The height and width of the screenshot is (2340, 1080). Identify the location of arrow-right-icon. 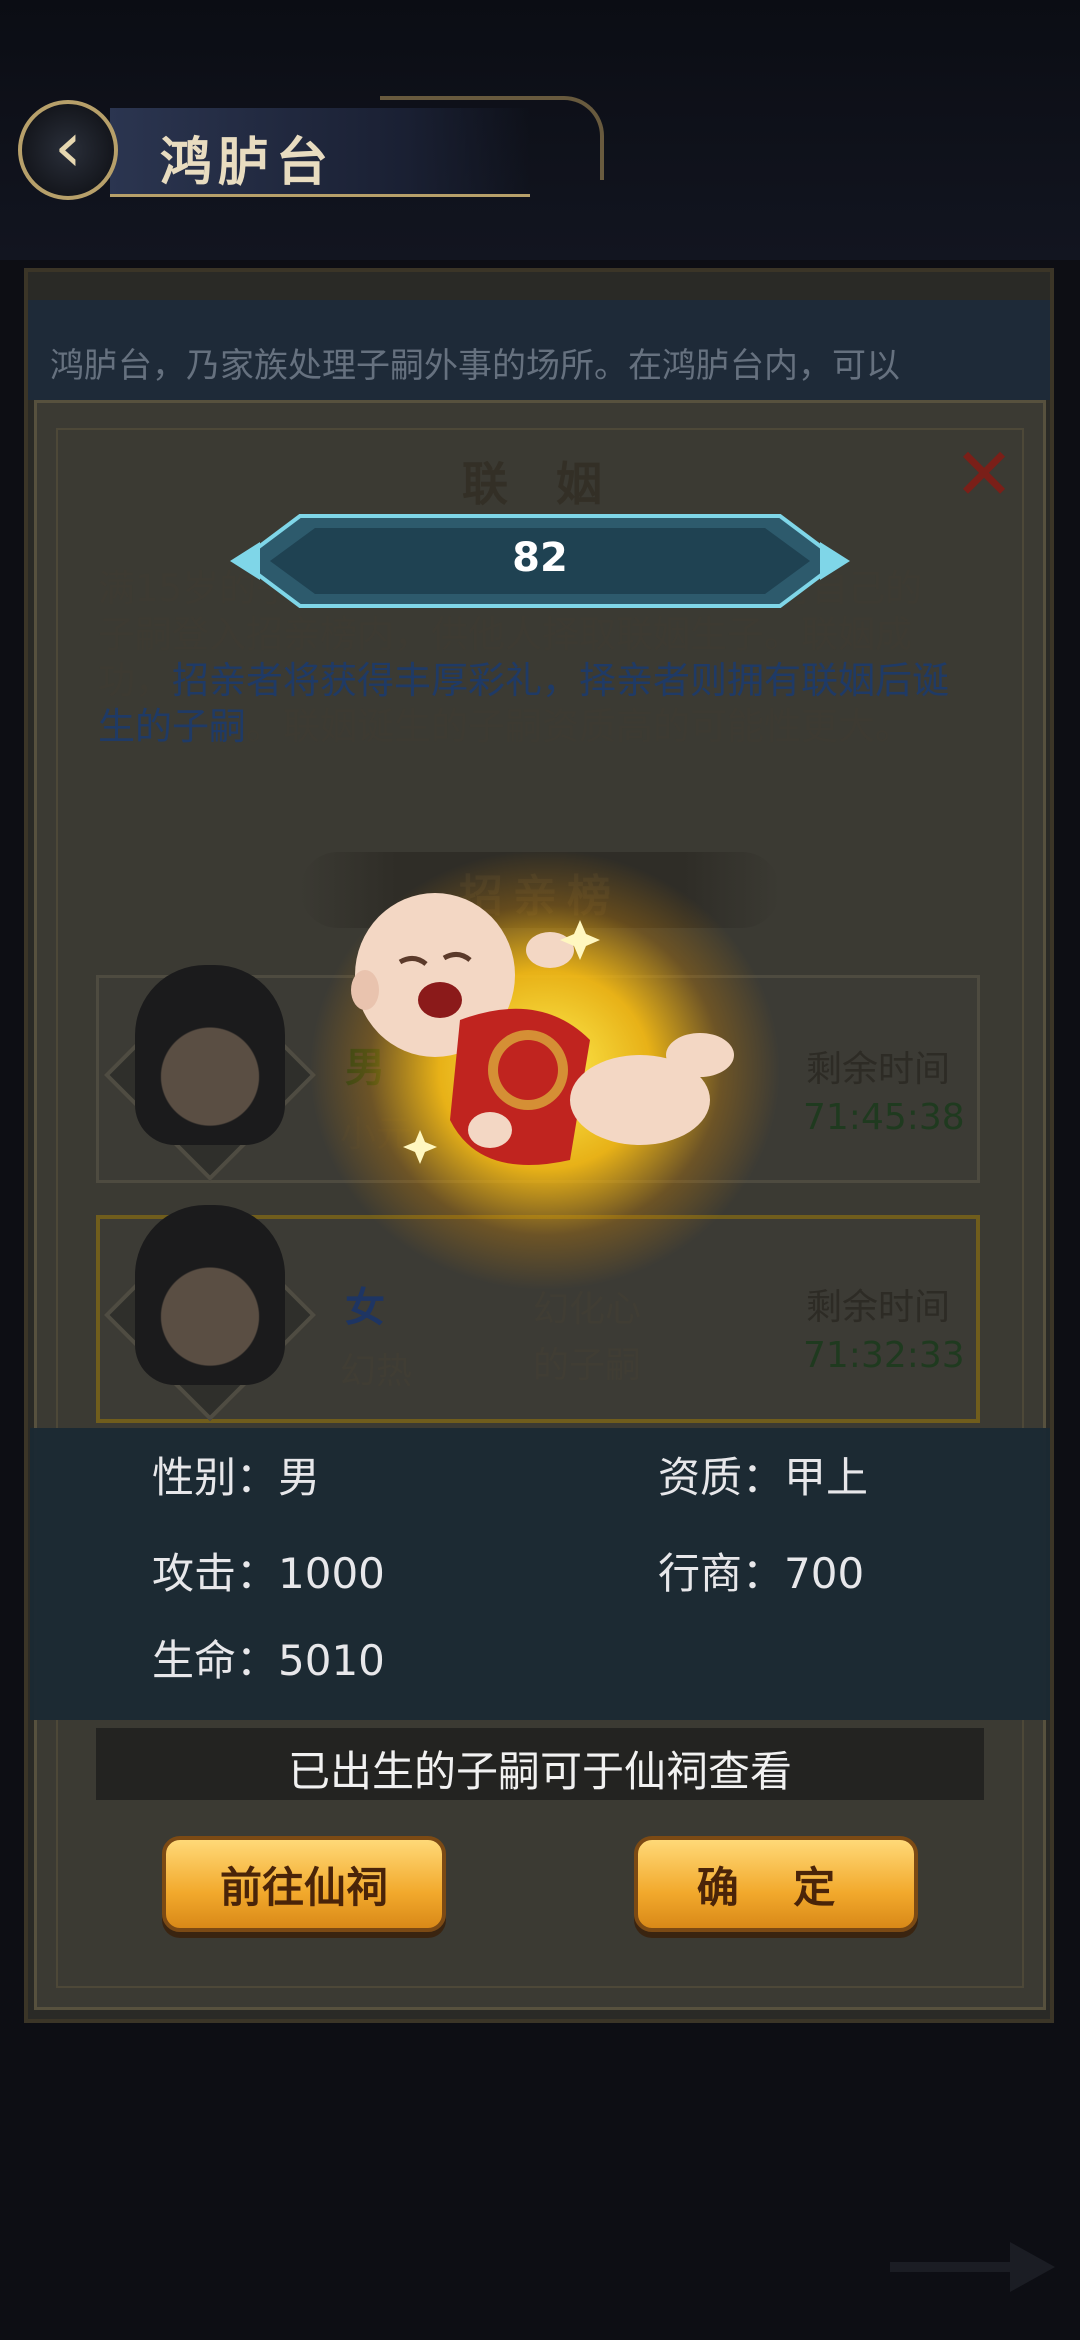
(975, 2267).